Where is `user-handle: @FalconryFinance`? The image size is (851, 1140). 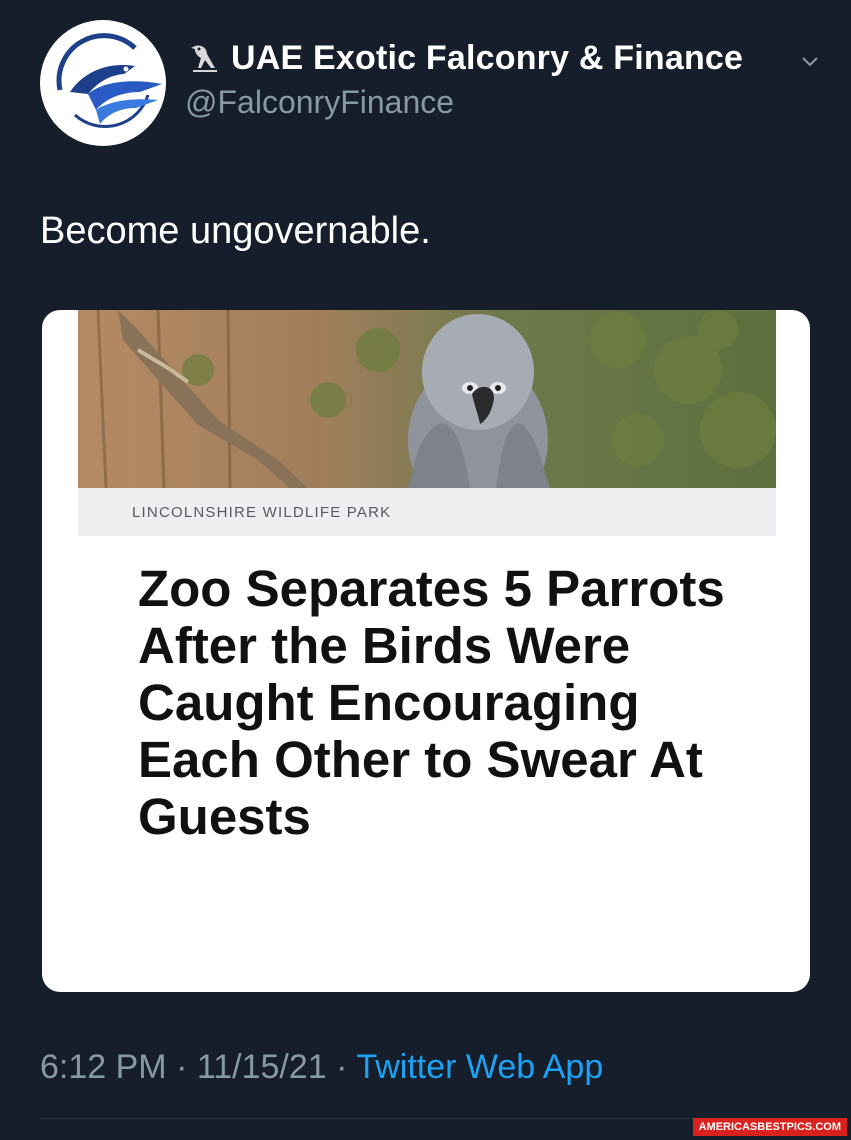 user-handle: @FalconryFinance is located at coordinates (319, 102).